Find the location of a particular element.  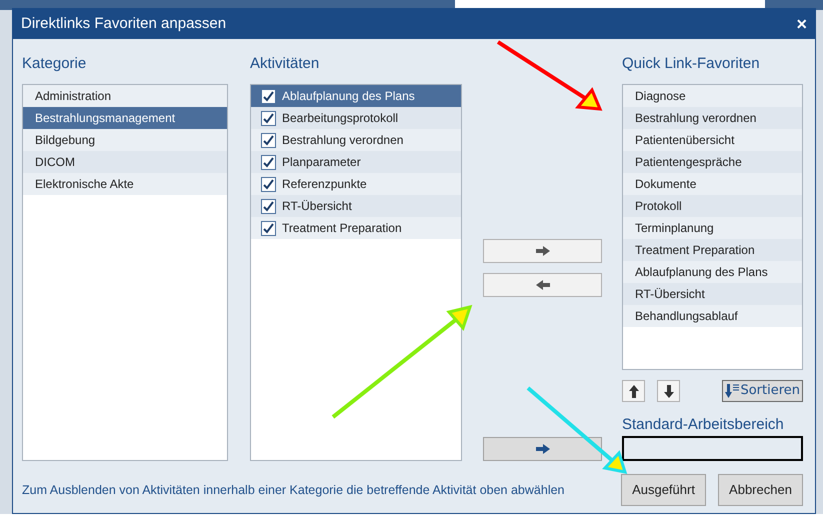

hint-text: Zum Ausblenden von Aktivitäten innerhalb einer Kategorie die betreffende Aktivität oben abwählen is located at coordinates (293, 490).